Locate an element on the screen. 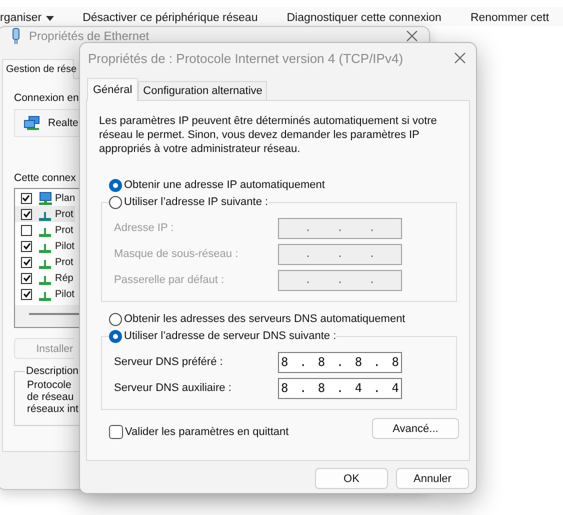  field-label: Serveur DNS auxiliaire : is located at coordinates (173, 388).